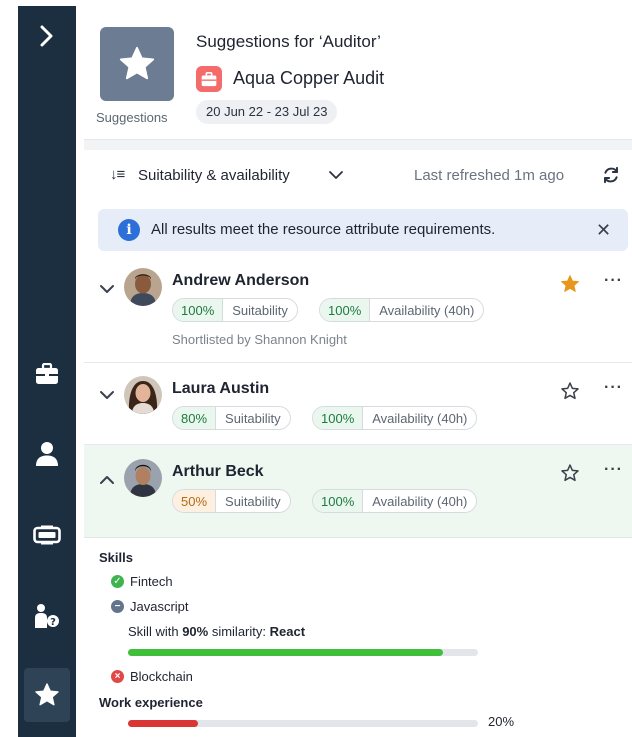 The width and height of the screenshot is (632, 737). What do you see at coordinates (117, 174) in the screenshot?
I see `sort-icon: ↓≡` at bounding box center [117, 174].